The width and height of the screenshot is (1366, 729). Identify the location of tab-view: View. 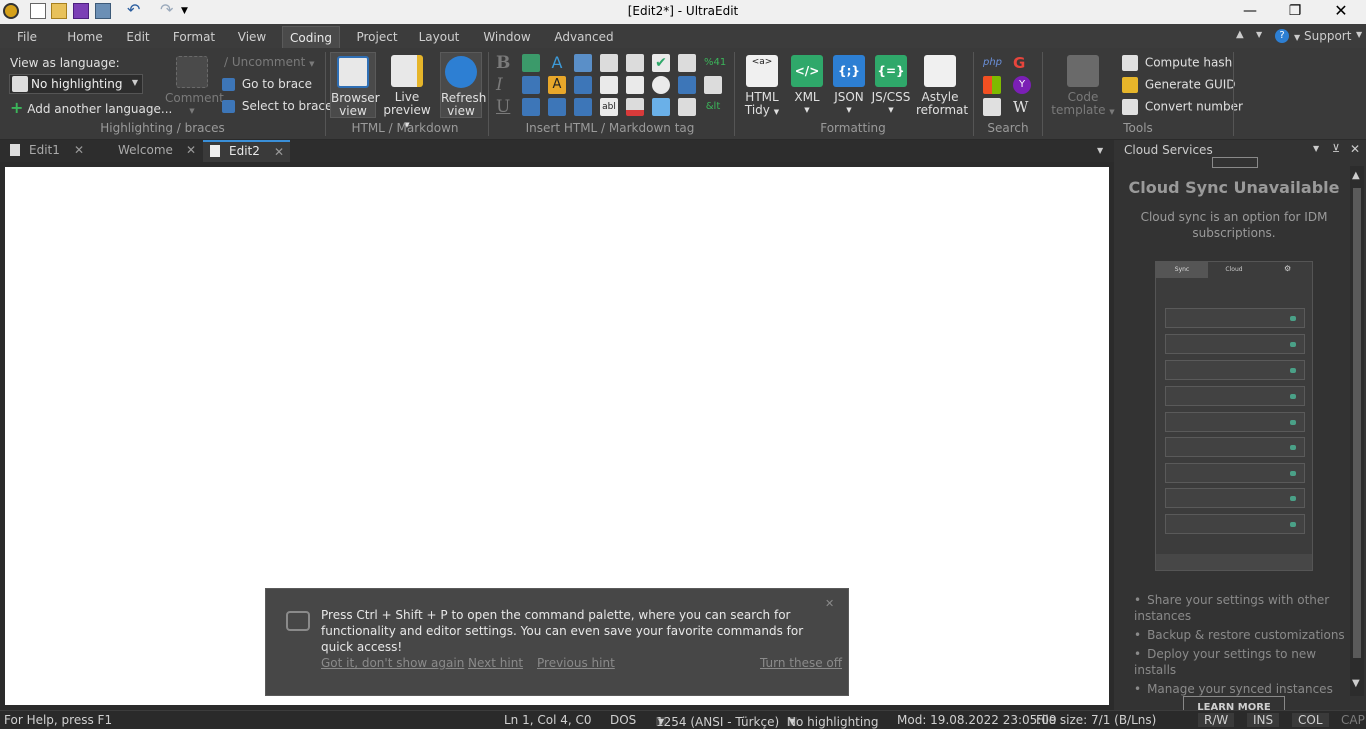
(252, 37).